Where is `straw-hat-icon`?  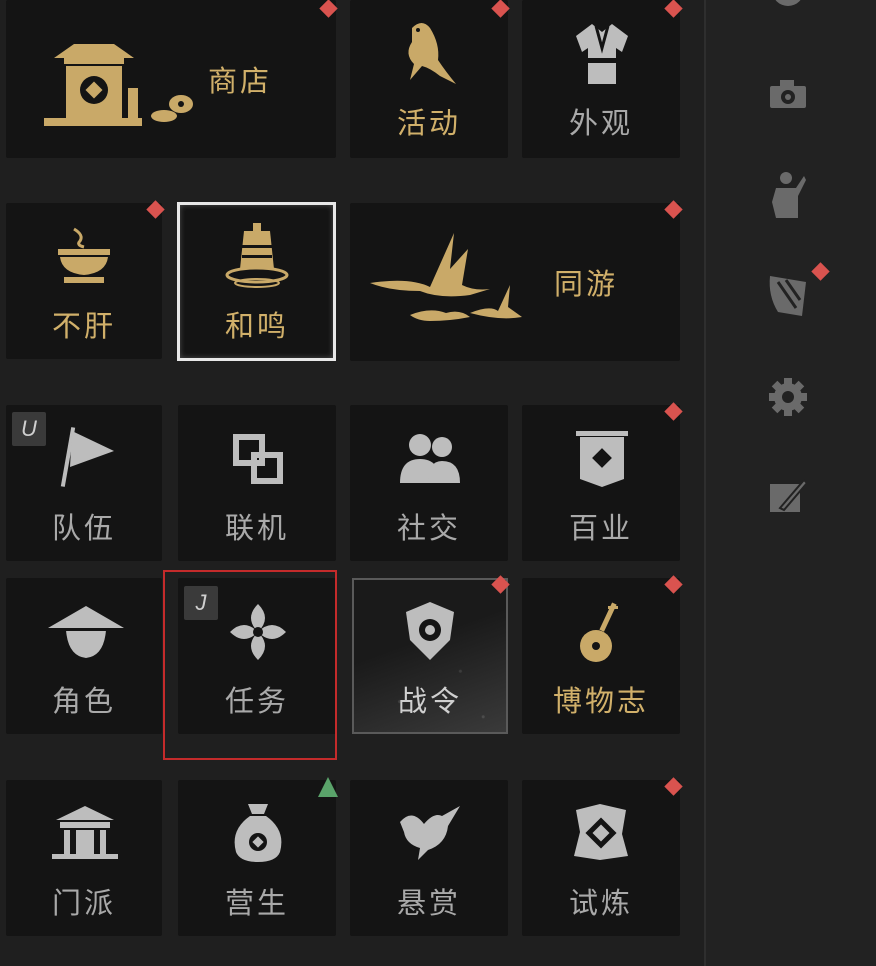 straw-hat-icon is located at coordinates (86, 632).